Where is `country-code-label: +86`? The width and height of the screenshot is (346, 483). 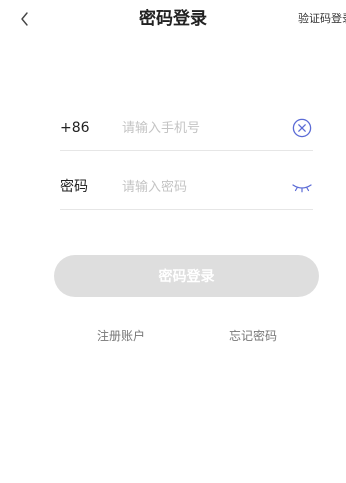 country-code-label: +86 is located at coordinates (75, 128).